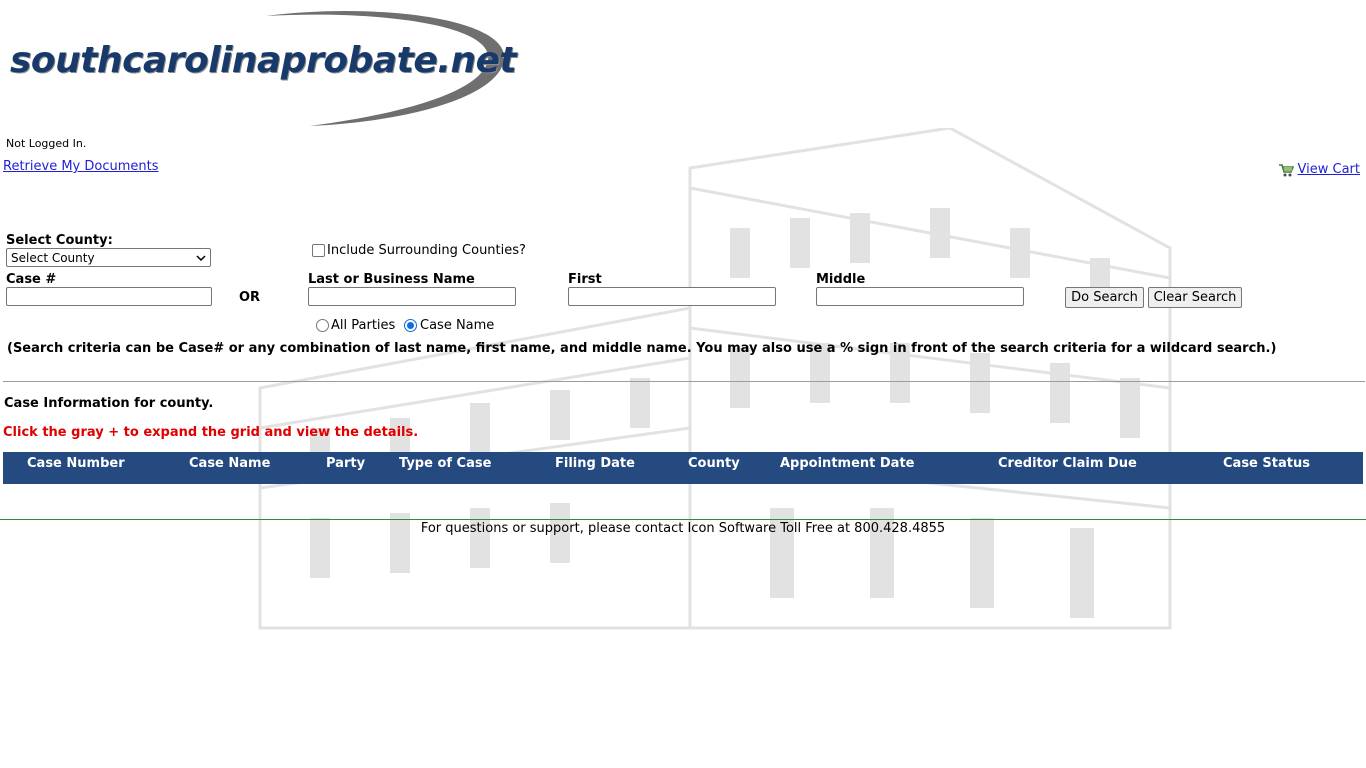  Describe the element at coordinates (109, 403) in the screenshot. I see `case-info-heading: Case Information for county.` at that location.